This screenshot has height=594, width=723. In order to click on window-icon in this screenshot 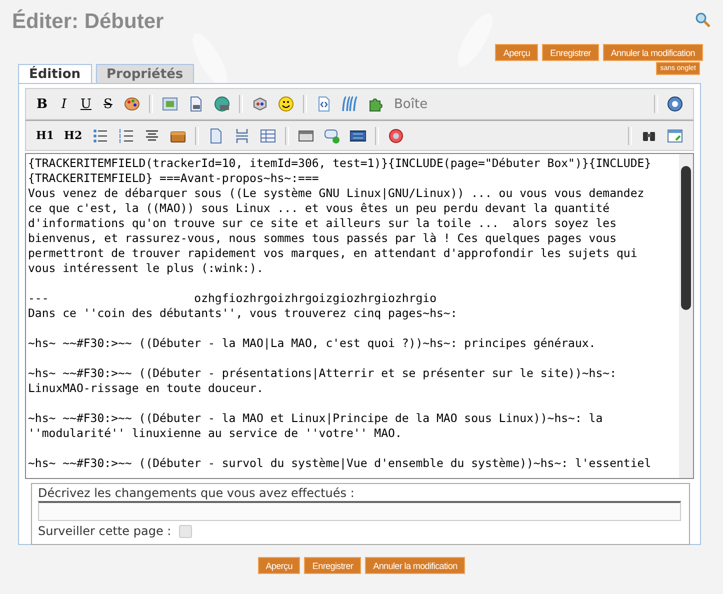, I will do `click(306, 136)`.